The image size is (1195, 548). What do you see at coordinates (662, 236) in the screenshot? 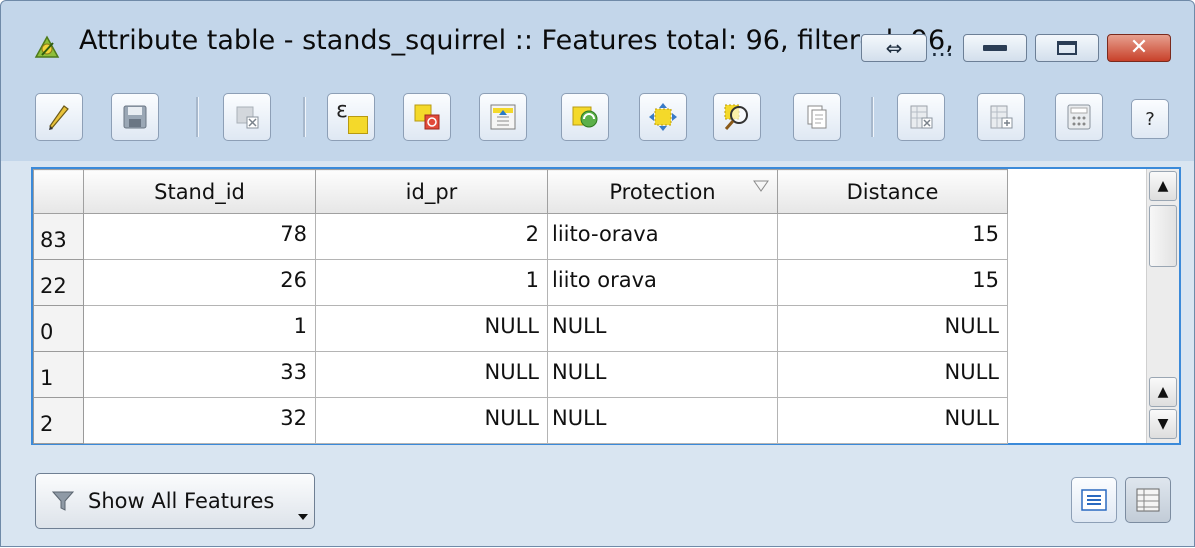
I see `cell-protection: liito-orava` at bounding box center [662, 236].